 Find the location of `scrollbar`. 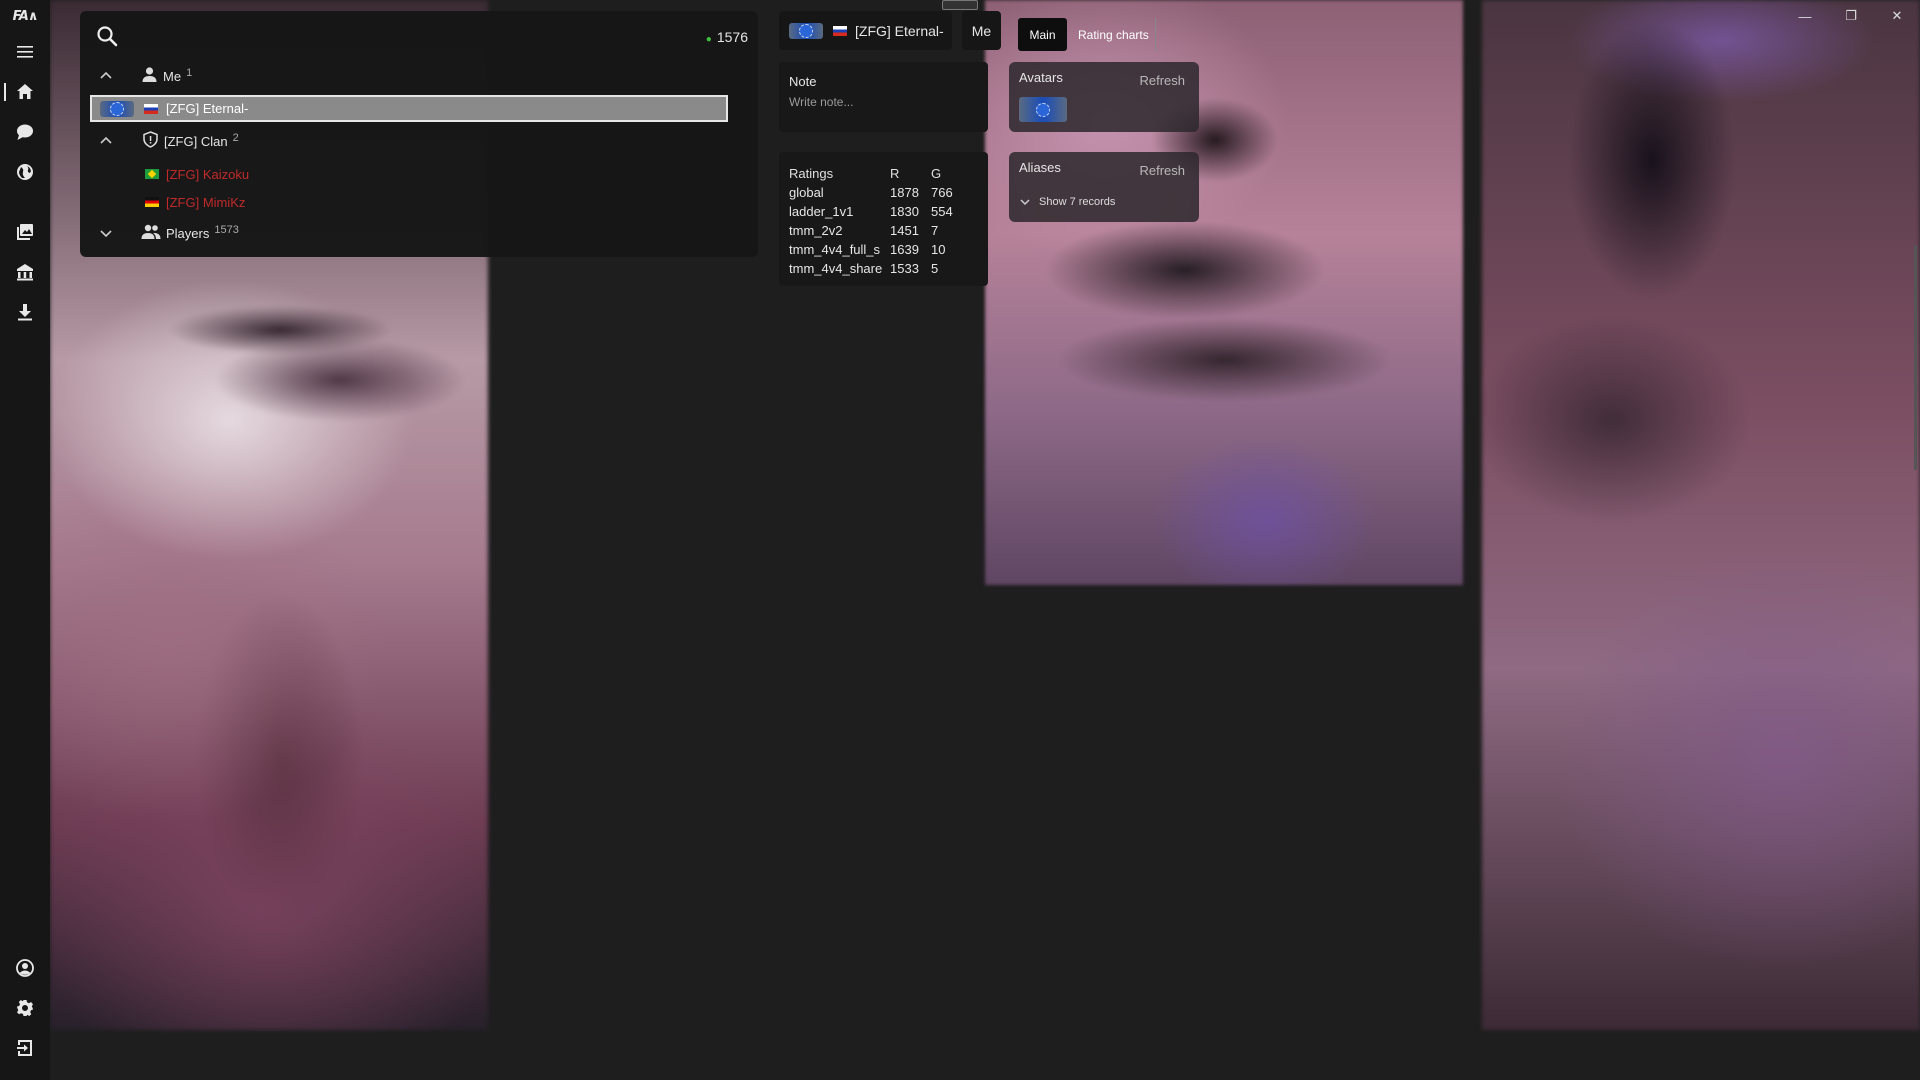

scrollbar is located at coordinates (1915, 357).